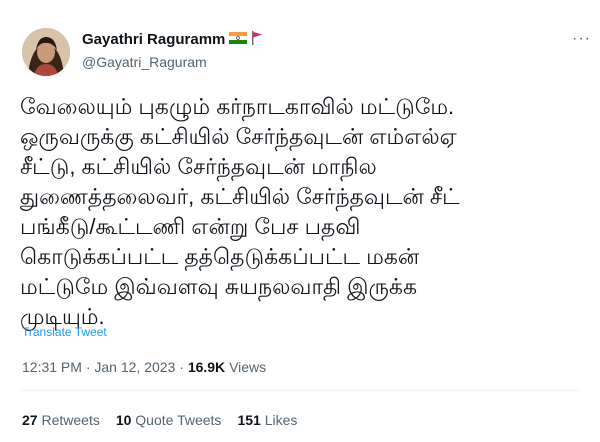  Describe the element at coordinates (237, 106) in the screenshot. I see `tweet-line: வேலையும் புகழும் கர்நாடகாவில் மட்டுமே.` at that location.